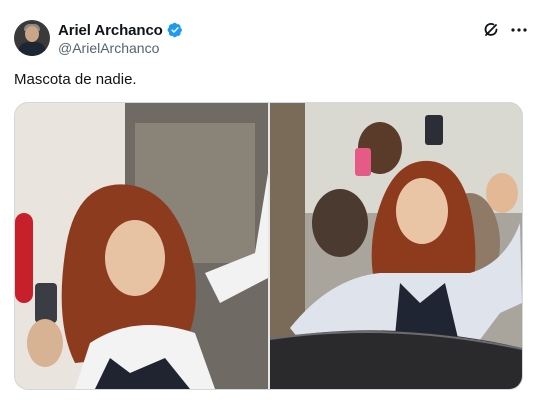  I want to click on more-options-icon, so click(519, 30).